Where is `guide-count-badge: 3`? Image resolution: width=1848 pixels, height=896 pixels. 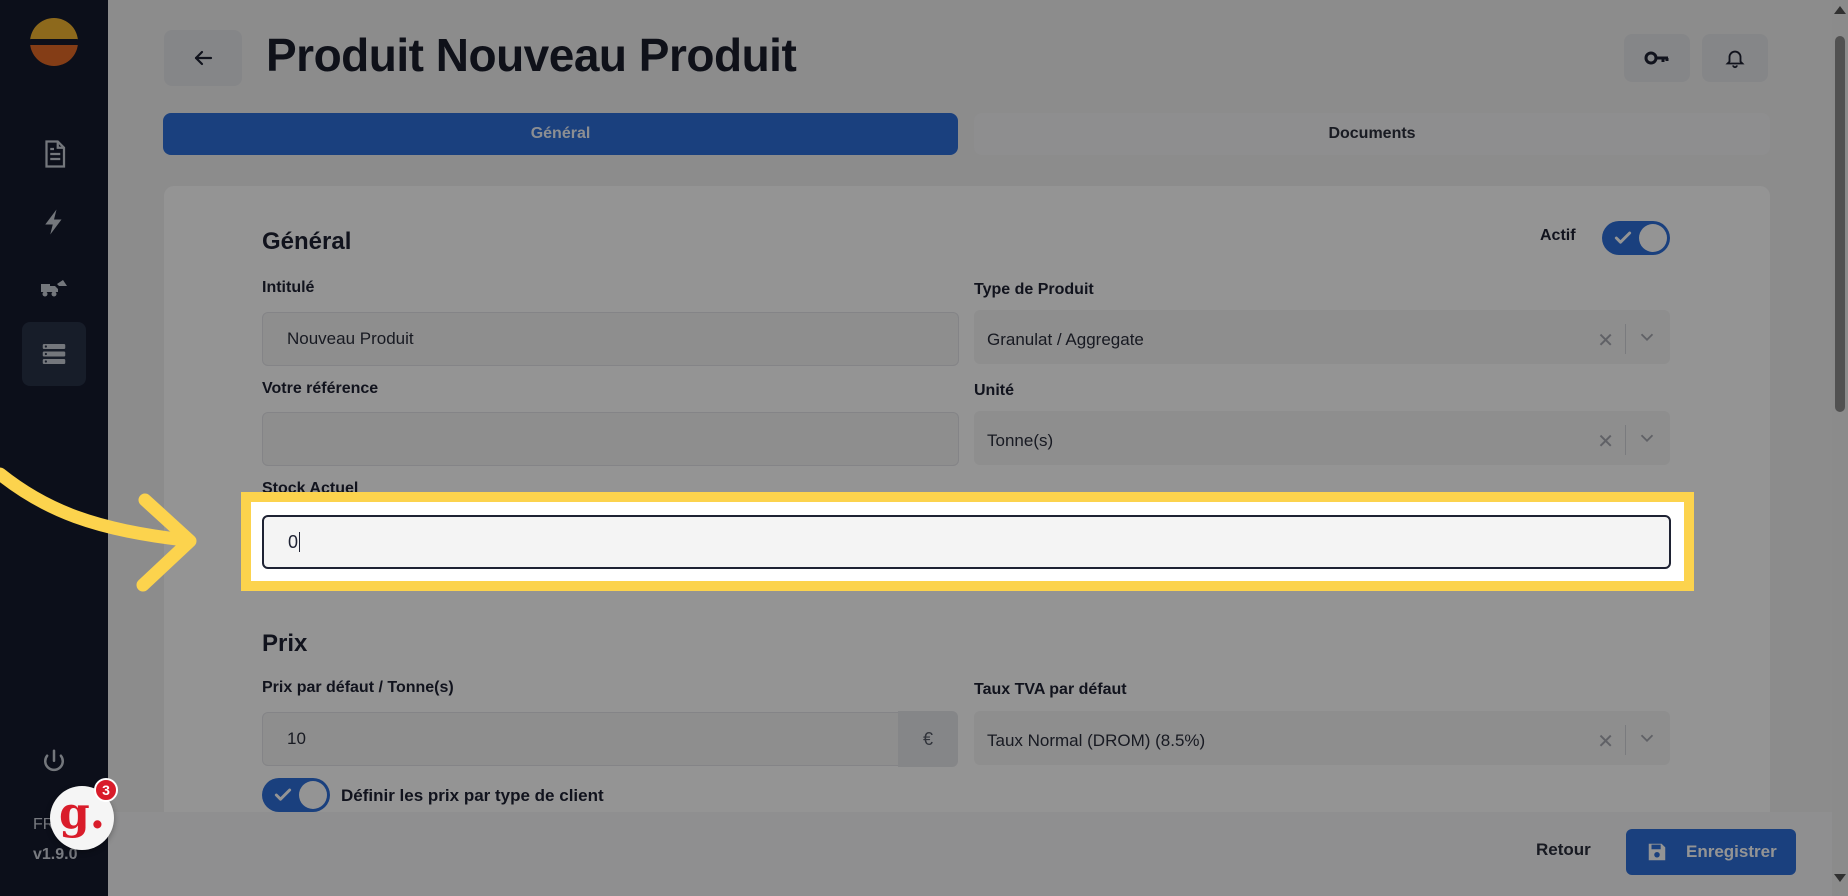
guide-count-badge: 3 is located at coordinates (106, 790).